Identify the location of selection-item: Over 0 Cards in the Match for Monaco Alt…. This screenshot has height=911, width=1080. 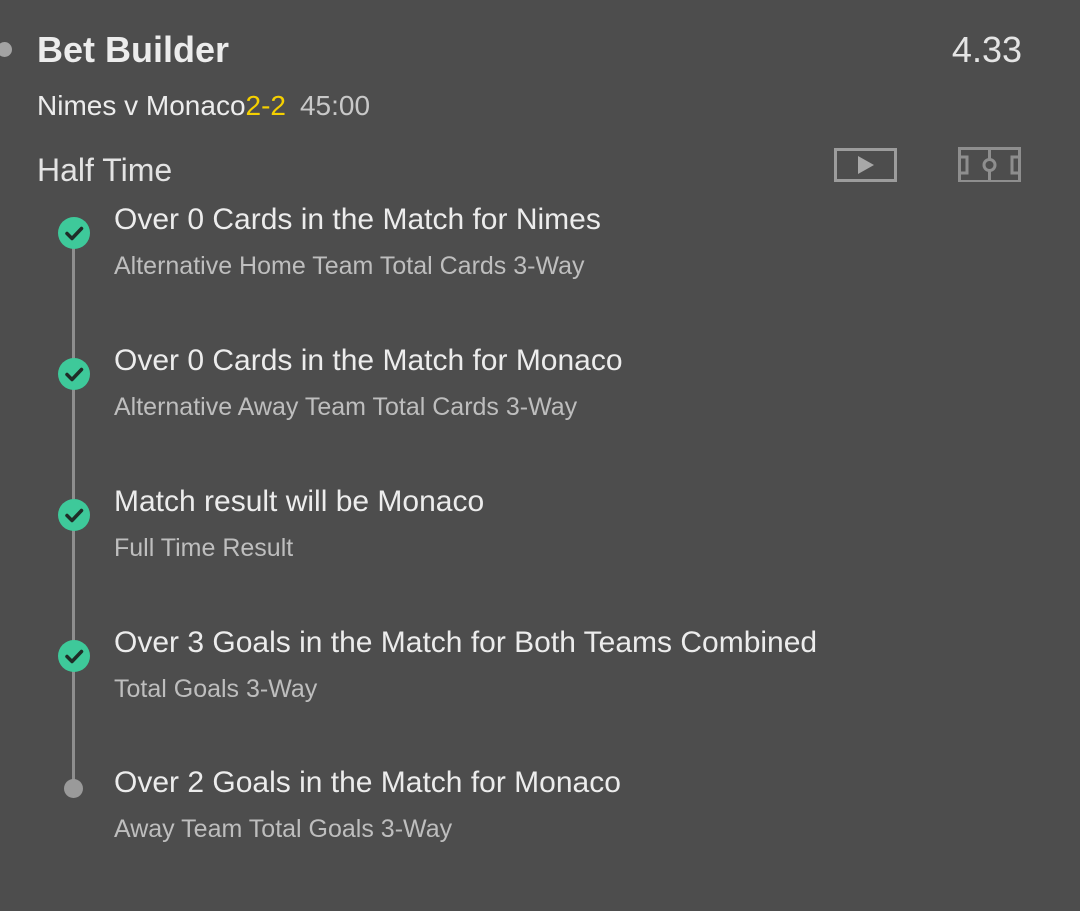
(540, 401).